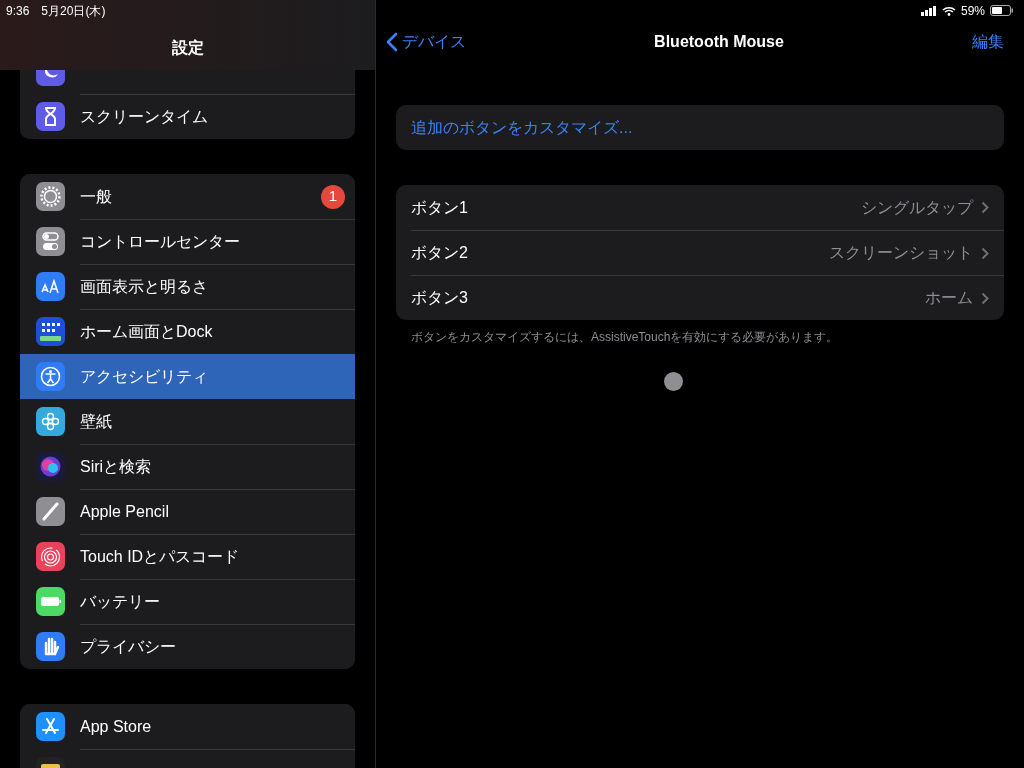 Image resolution: width=1024 pixels, height=768 pixels. I want to click on notification-badge: 1, so click(333, 196).